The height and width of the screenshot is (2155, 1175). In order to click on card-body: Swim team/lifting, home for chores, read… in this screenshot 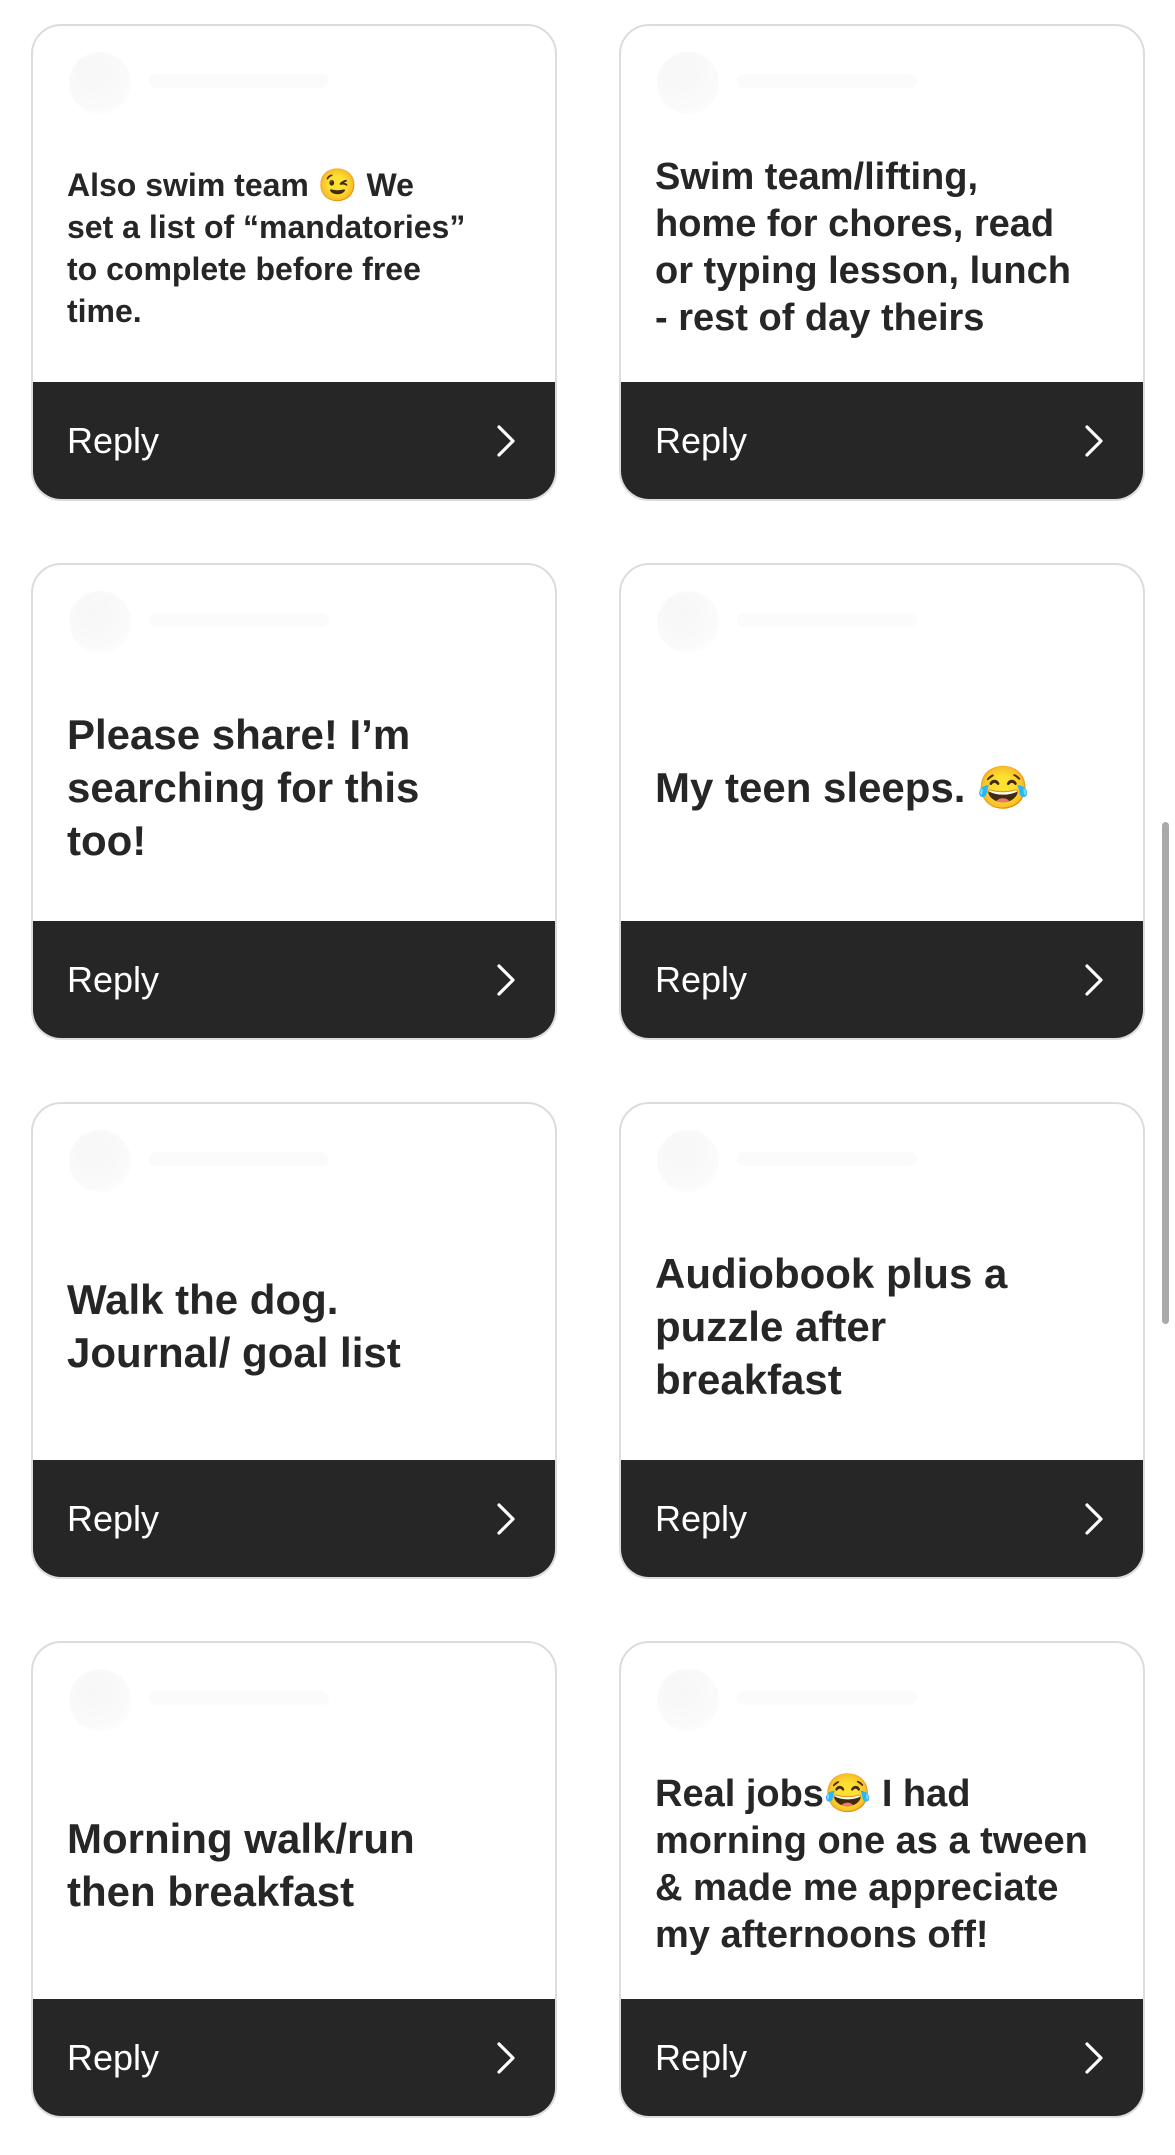, I will do `click(882, 248)`.